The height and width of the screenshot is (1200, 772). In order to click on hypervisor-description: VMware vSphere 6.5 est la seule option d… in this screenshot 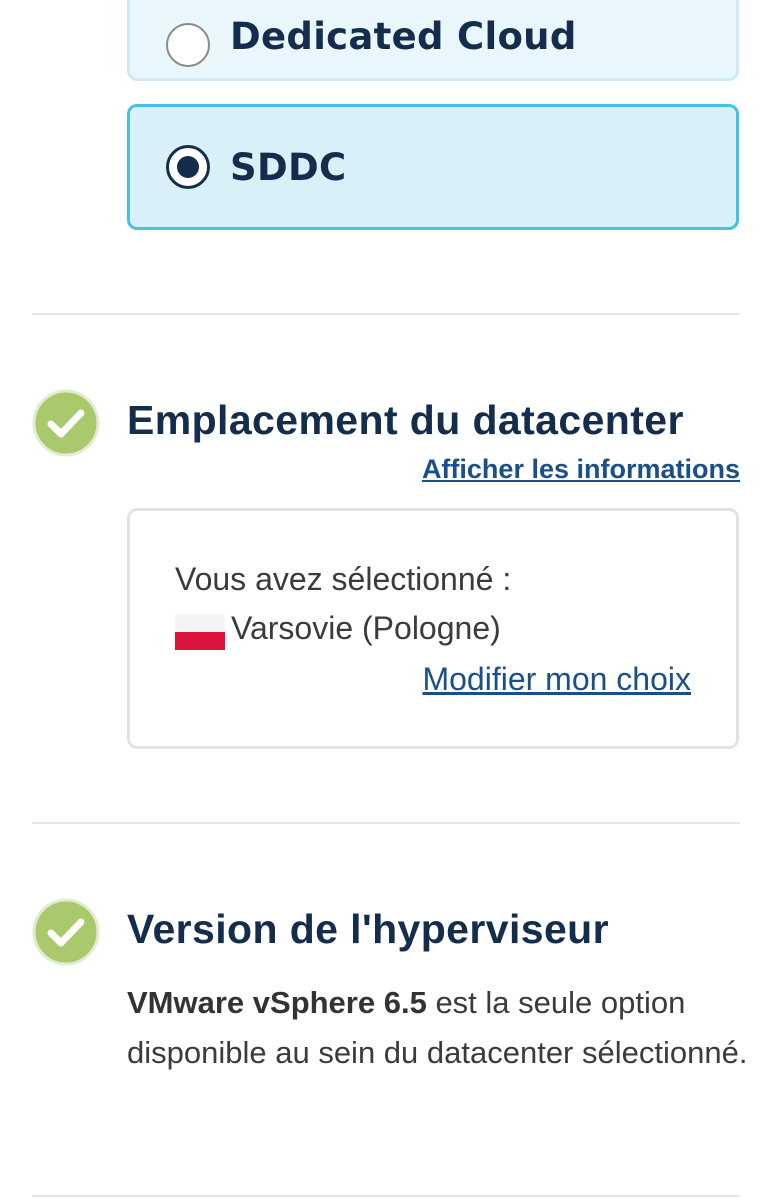, I will do `click(442, 1028)`.